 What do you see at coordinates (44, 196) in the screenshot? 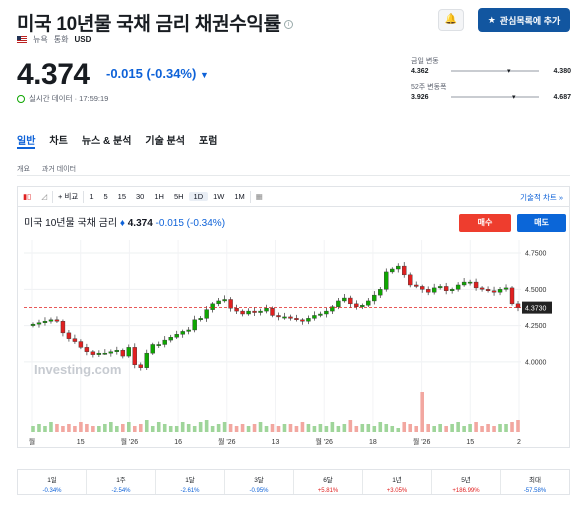
I see `area-icon: ◿` at bounding box center [44, 196].